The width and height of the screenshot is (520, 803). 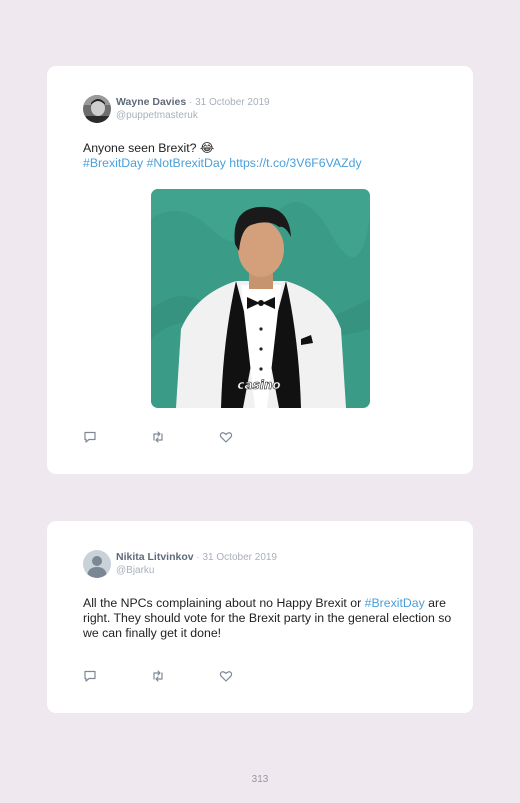 I want to click on media-caption: casino, so click(x=258, y=385).